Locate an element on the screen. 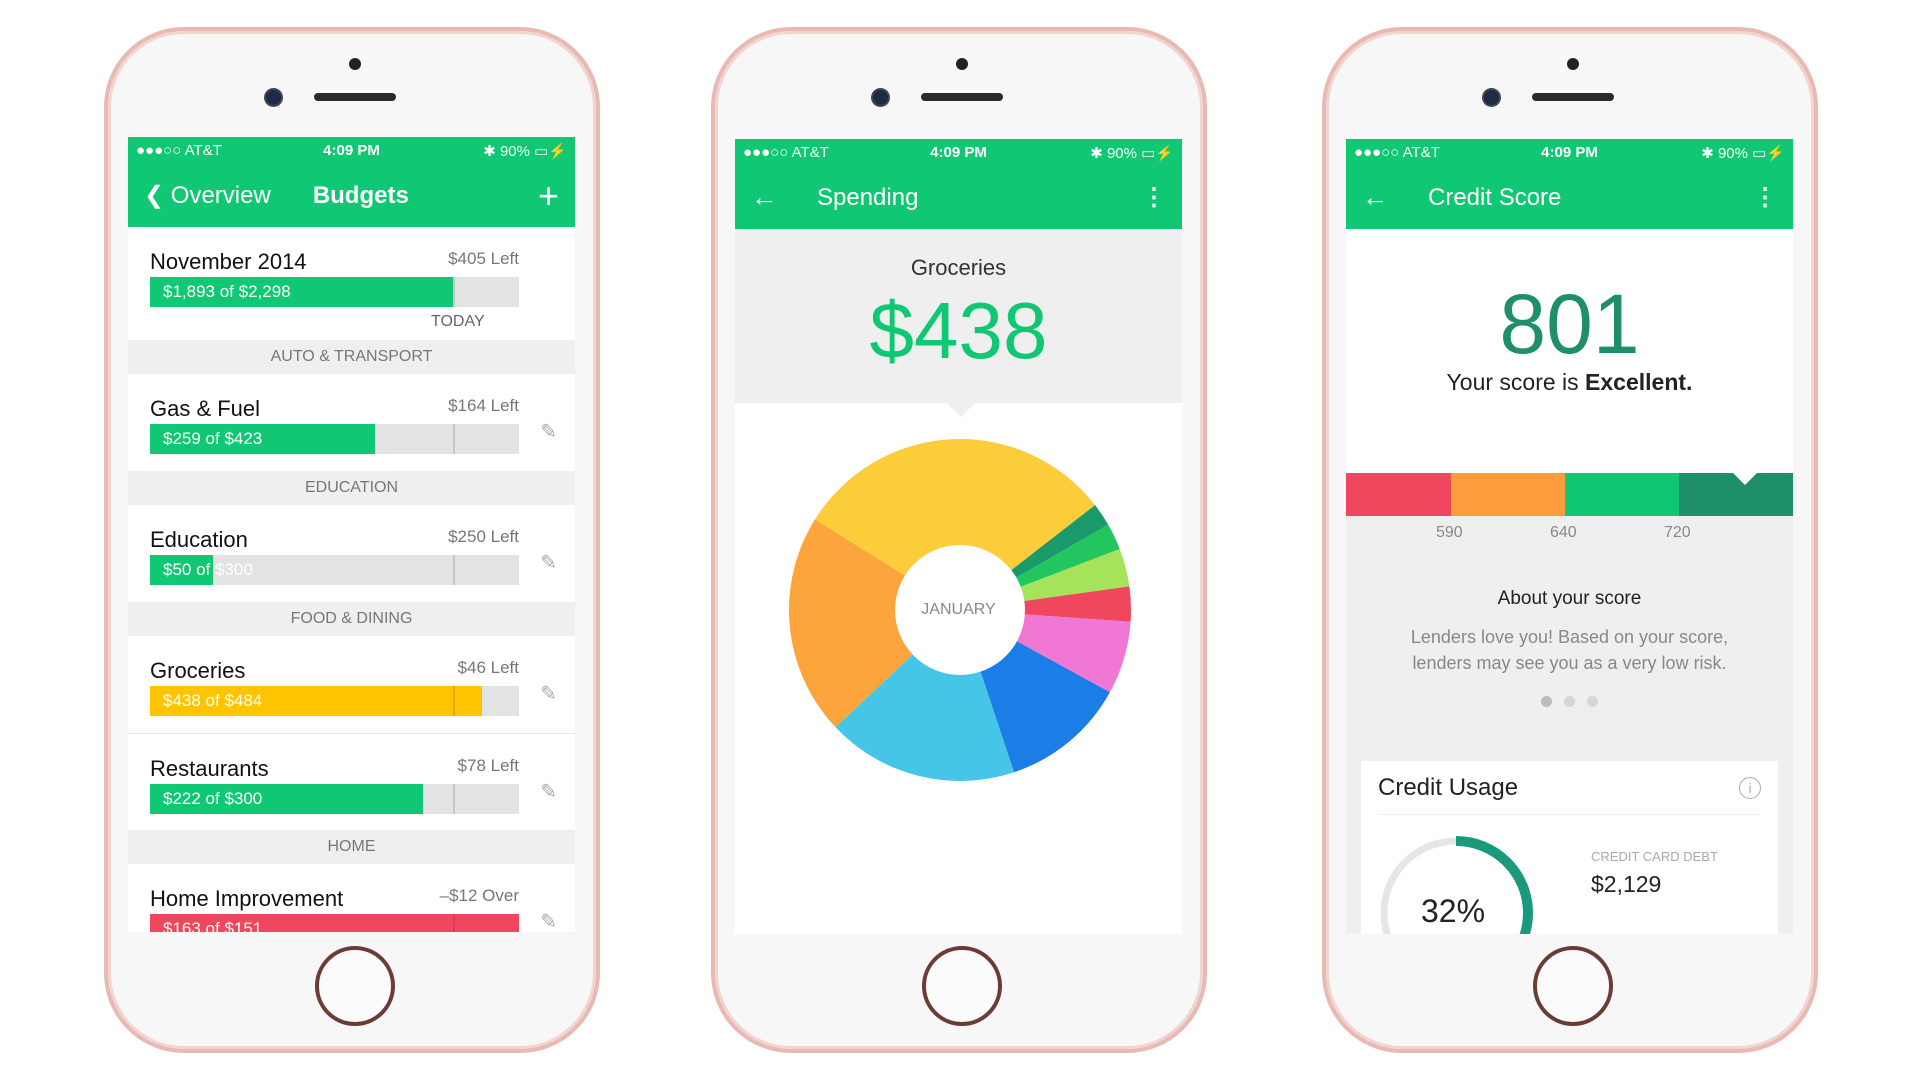  pie-center-label: JANUARY is located at coordinates (958, 609).